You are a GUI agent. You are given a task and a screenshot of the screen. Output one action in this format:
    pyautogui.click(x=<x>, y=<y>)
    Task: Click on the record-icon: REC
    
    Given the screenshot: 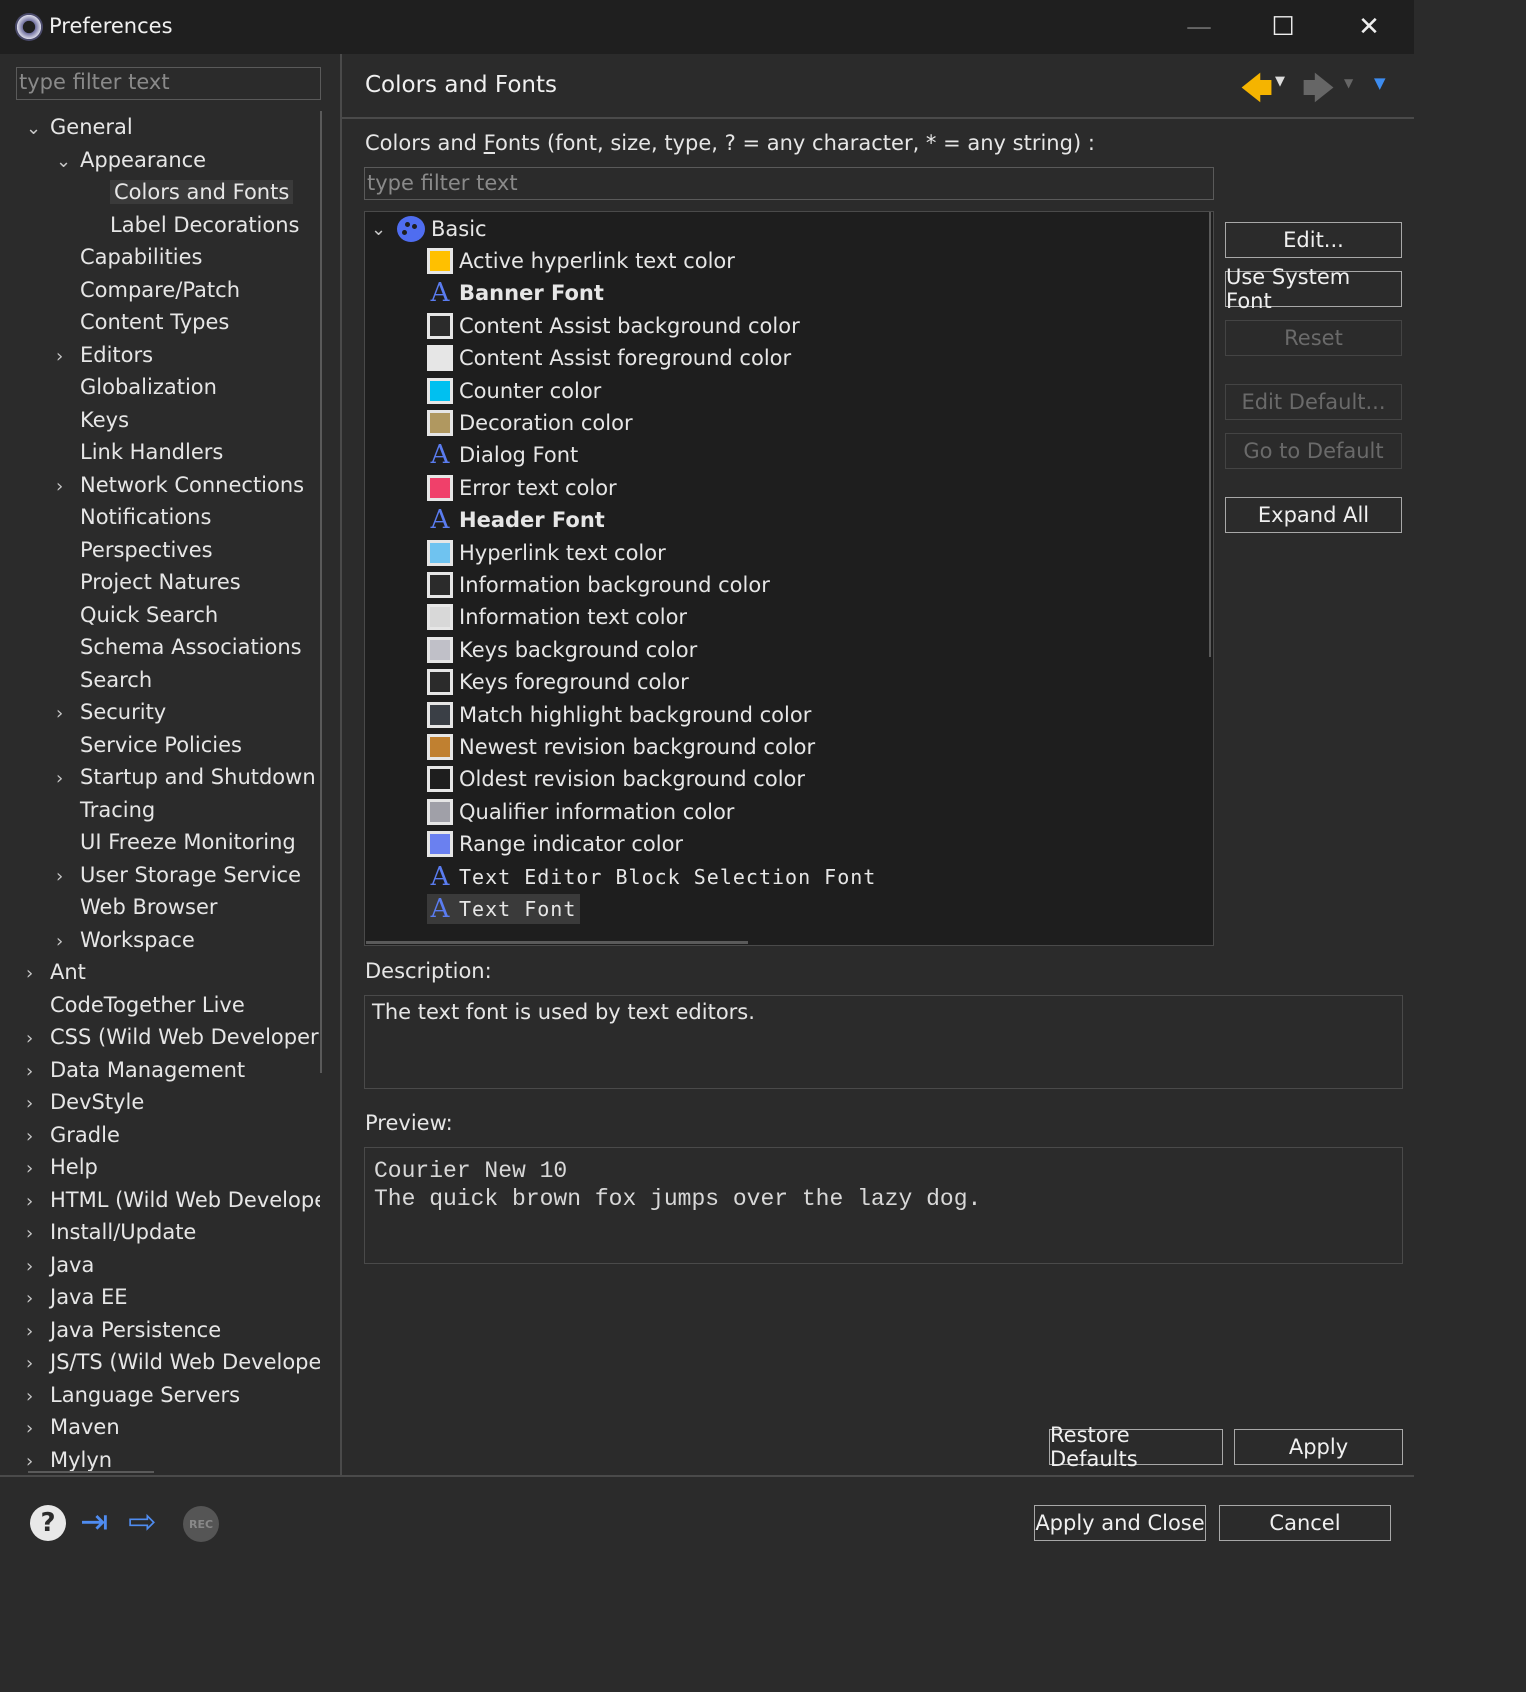 What is the action you would take?
    pyautogui.click(x=201, y=1524)
    